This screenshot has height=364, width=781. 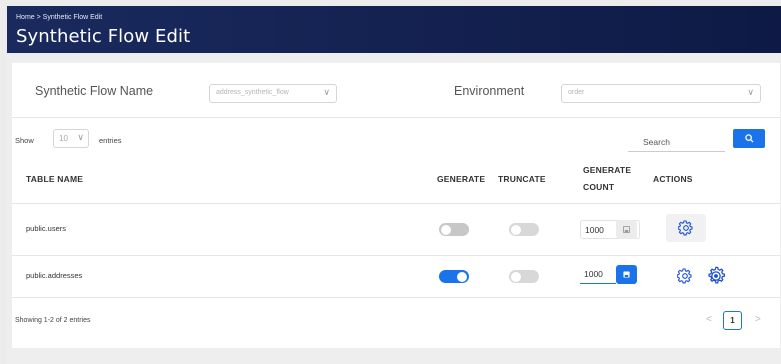 What do you see at coordinates (676, 142) in the screenshot?
I see `search-input: Search` at bounding box center [676, 142].